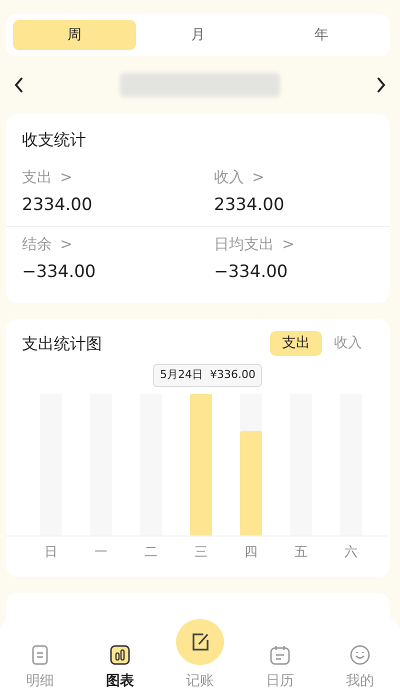 The height and width of the screenshot is (700, 400). I want to click on chart-title: 支出统计图, so click(62, 343).